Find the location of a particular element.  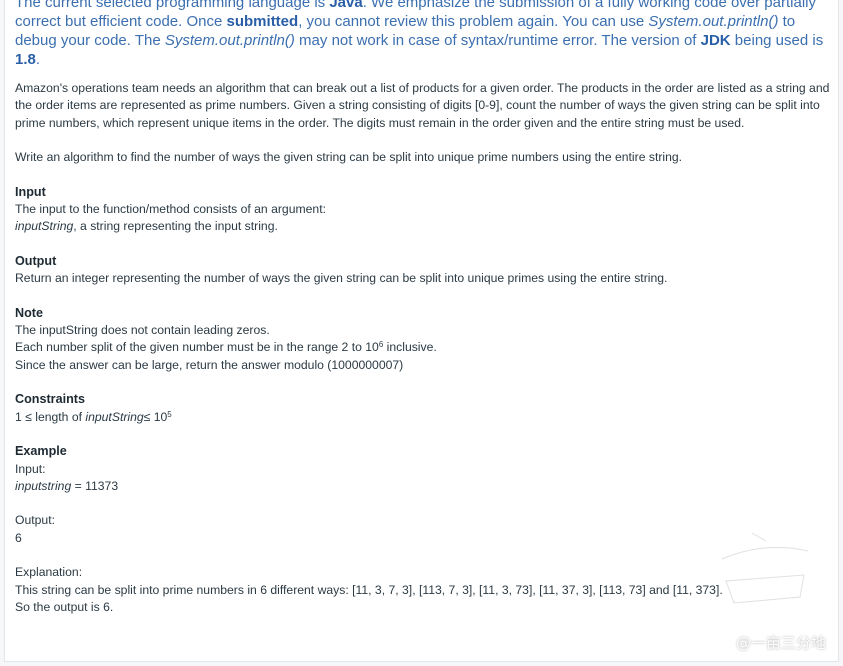

notice-submitted: submitted is located at coordinates (262, 21).